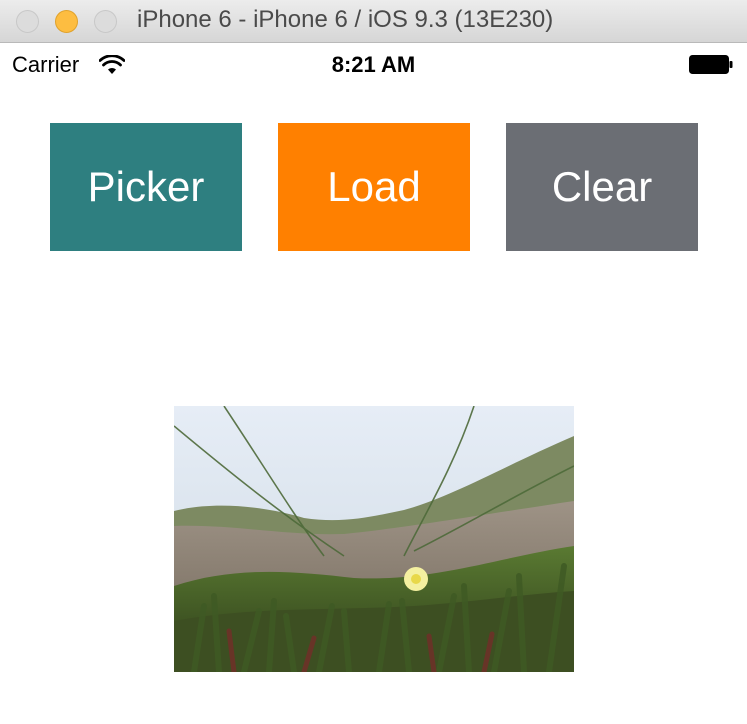  I want to click on ios-status-bar: Carrier 8:21 AM, so click(373, 64).